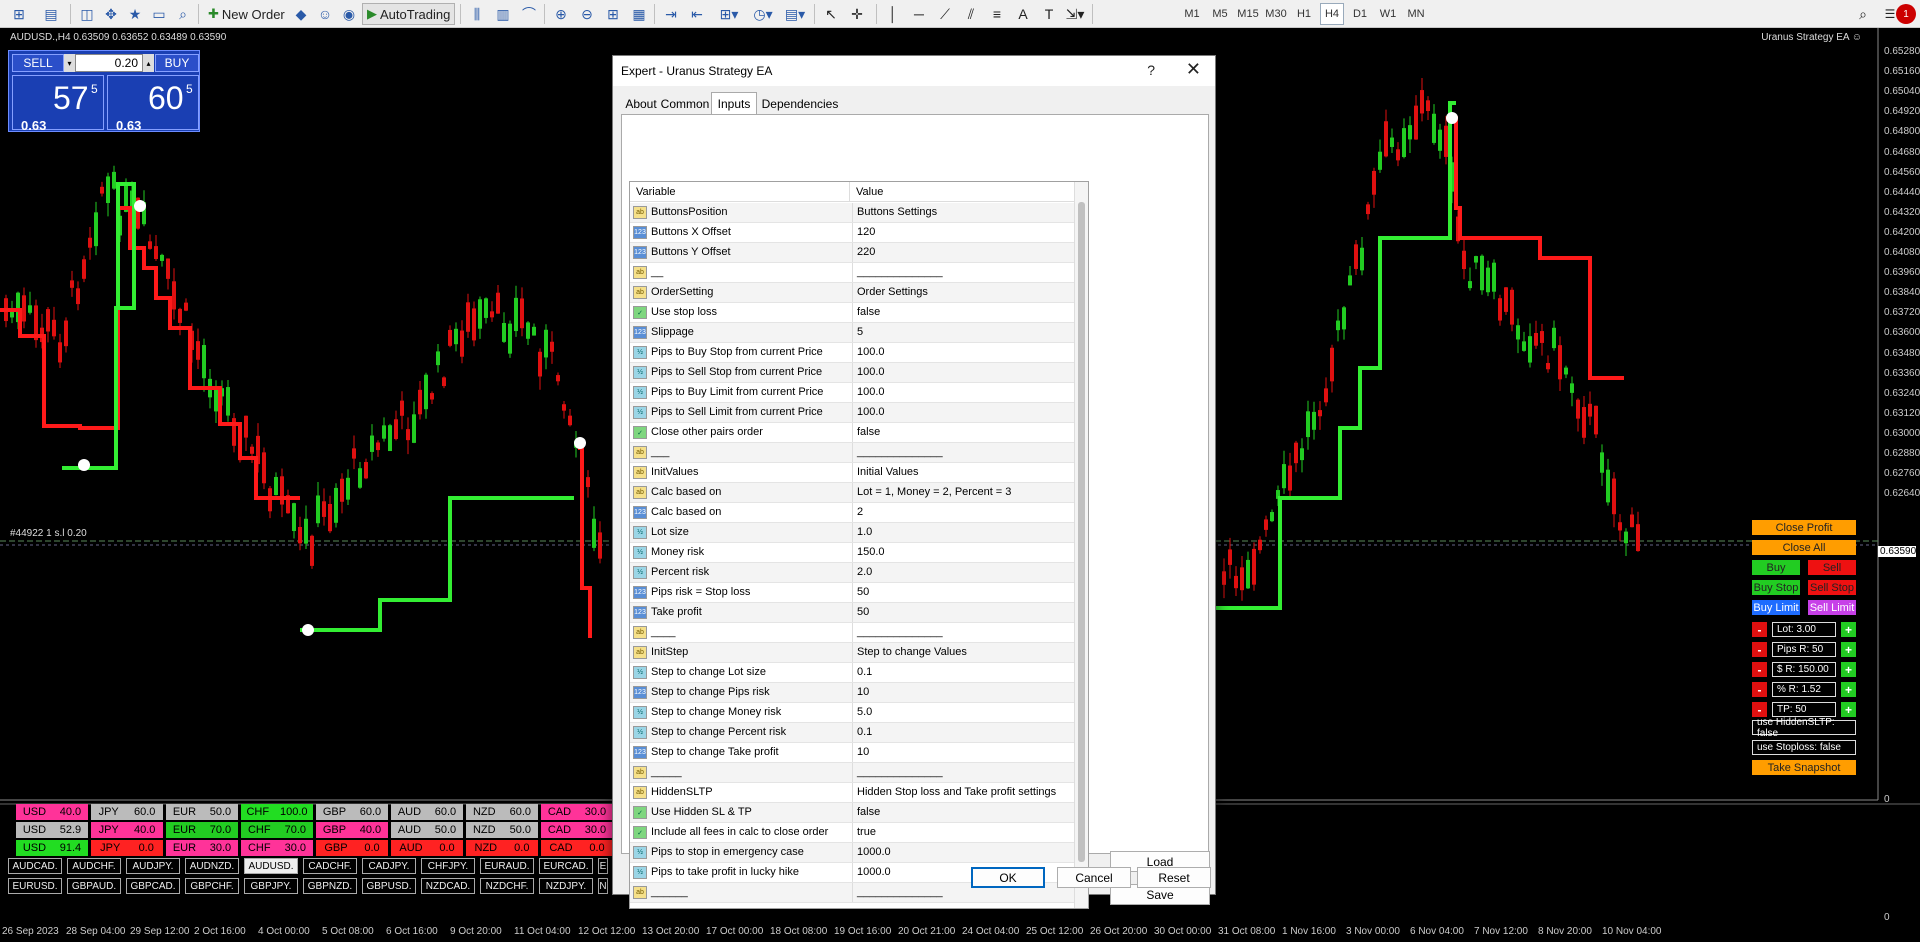 This screenshot has height=942, width=1920. Describe the element at coordinates (866, 232) in the screenshot. I see `input-value: 120` at that location.